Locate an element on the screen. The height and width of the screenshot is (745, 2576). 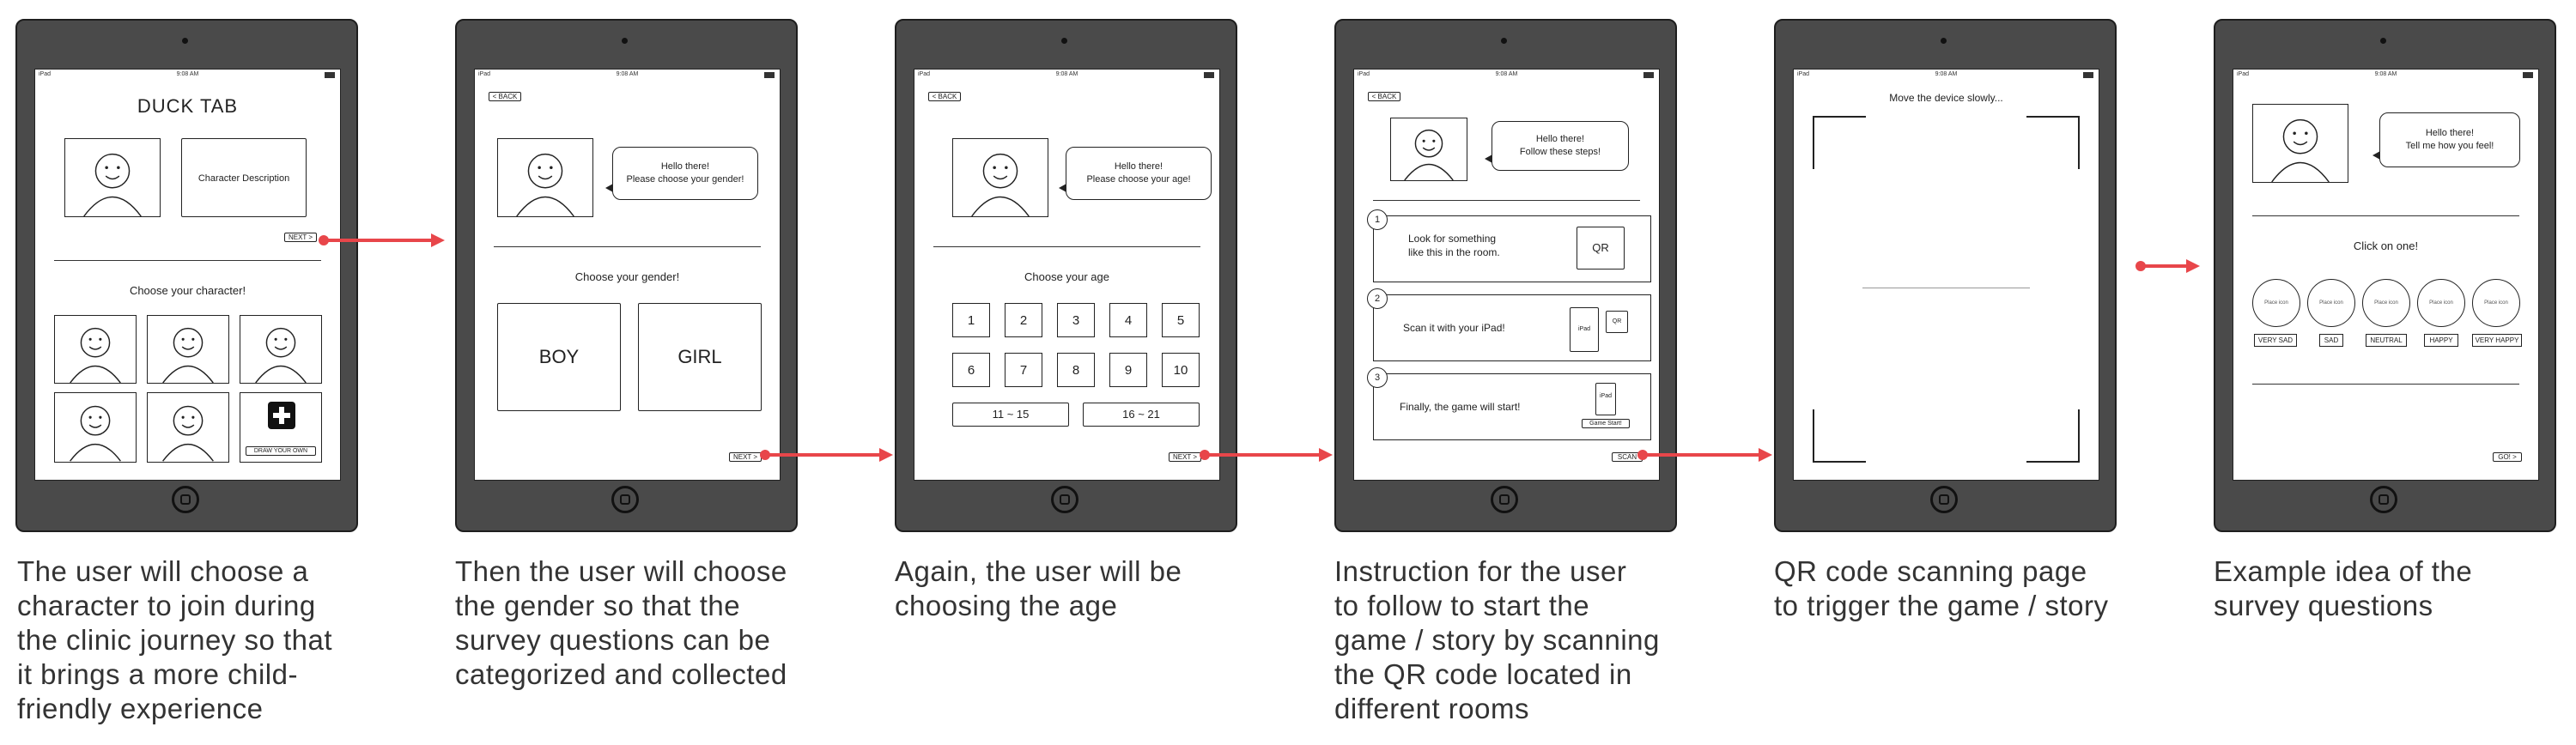
click-one-label: Click on one! is located at coordinates (2386, 245).